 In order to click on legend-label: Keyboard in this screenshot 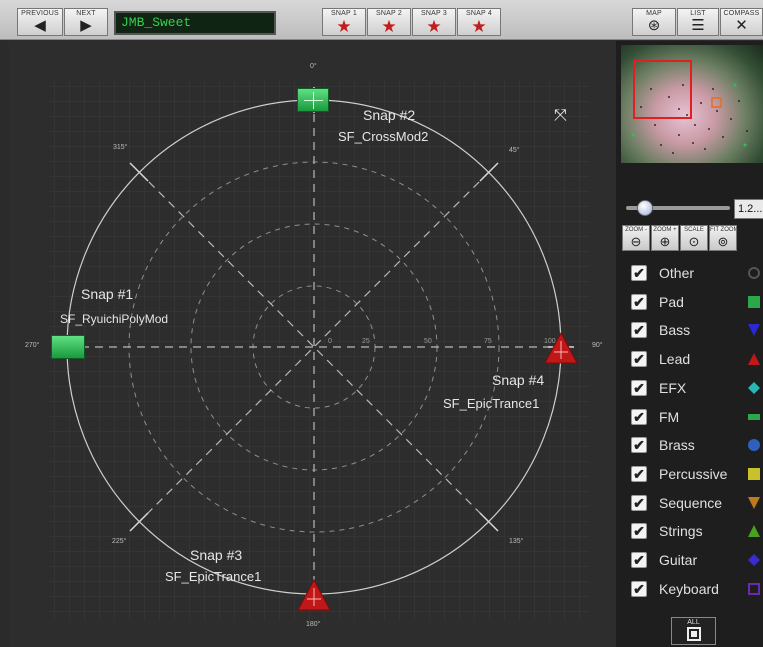, I will do `click(689, 588)`.